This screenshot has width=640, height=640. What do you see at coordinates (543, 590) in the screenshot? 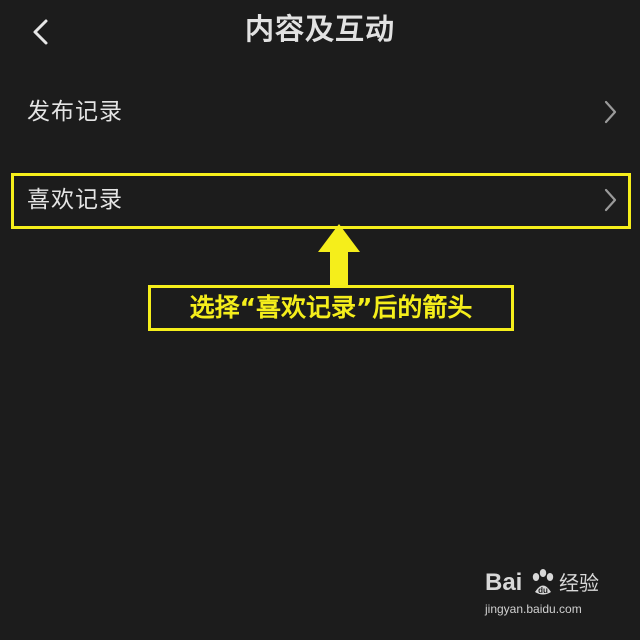
I see `svg-text: du` at bounding box center [543, 590].